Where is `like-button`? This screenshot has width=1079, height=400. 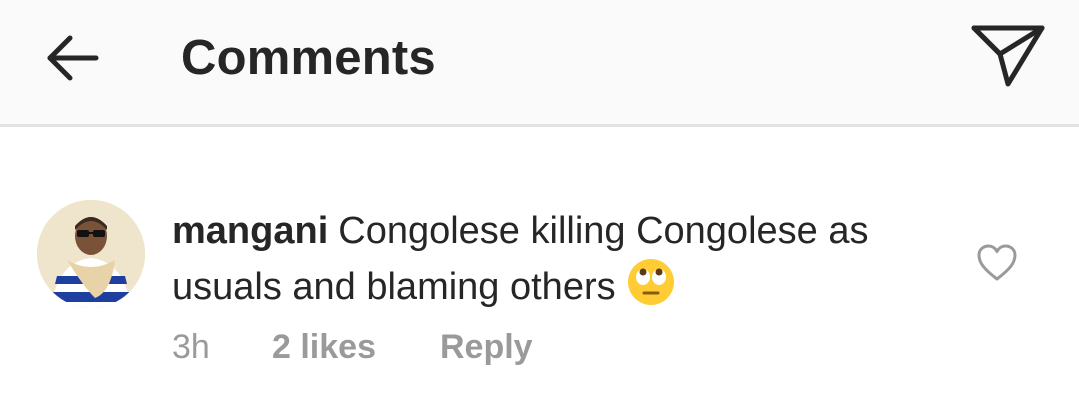 like-button is located at coordinates (997, 263).